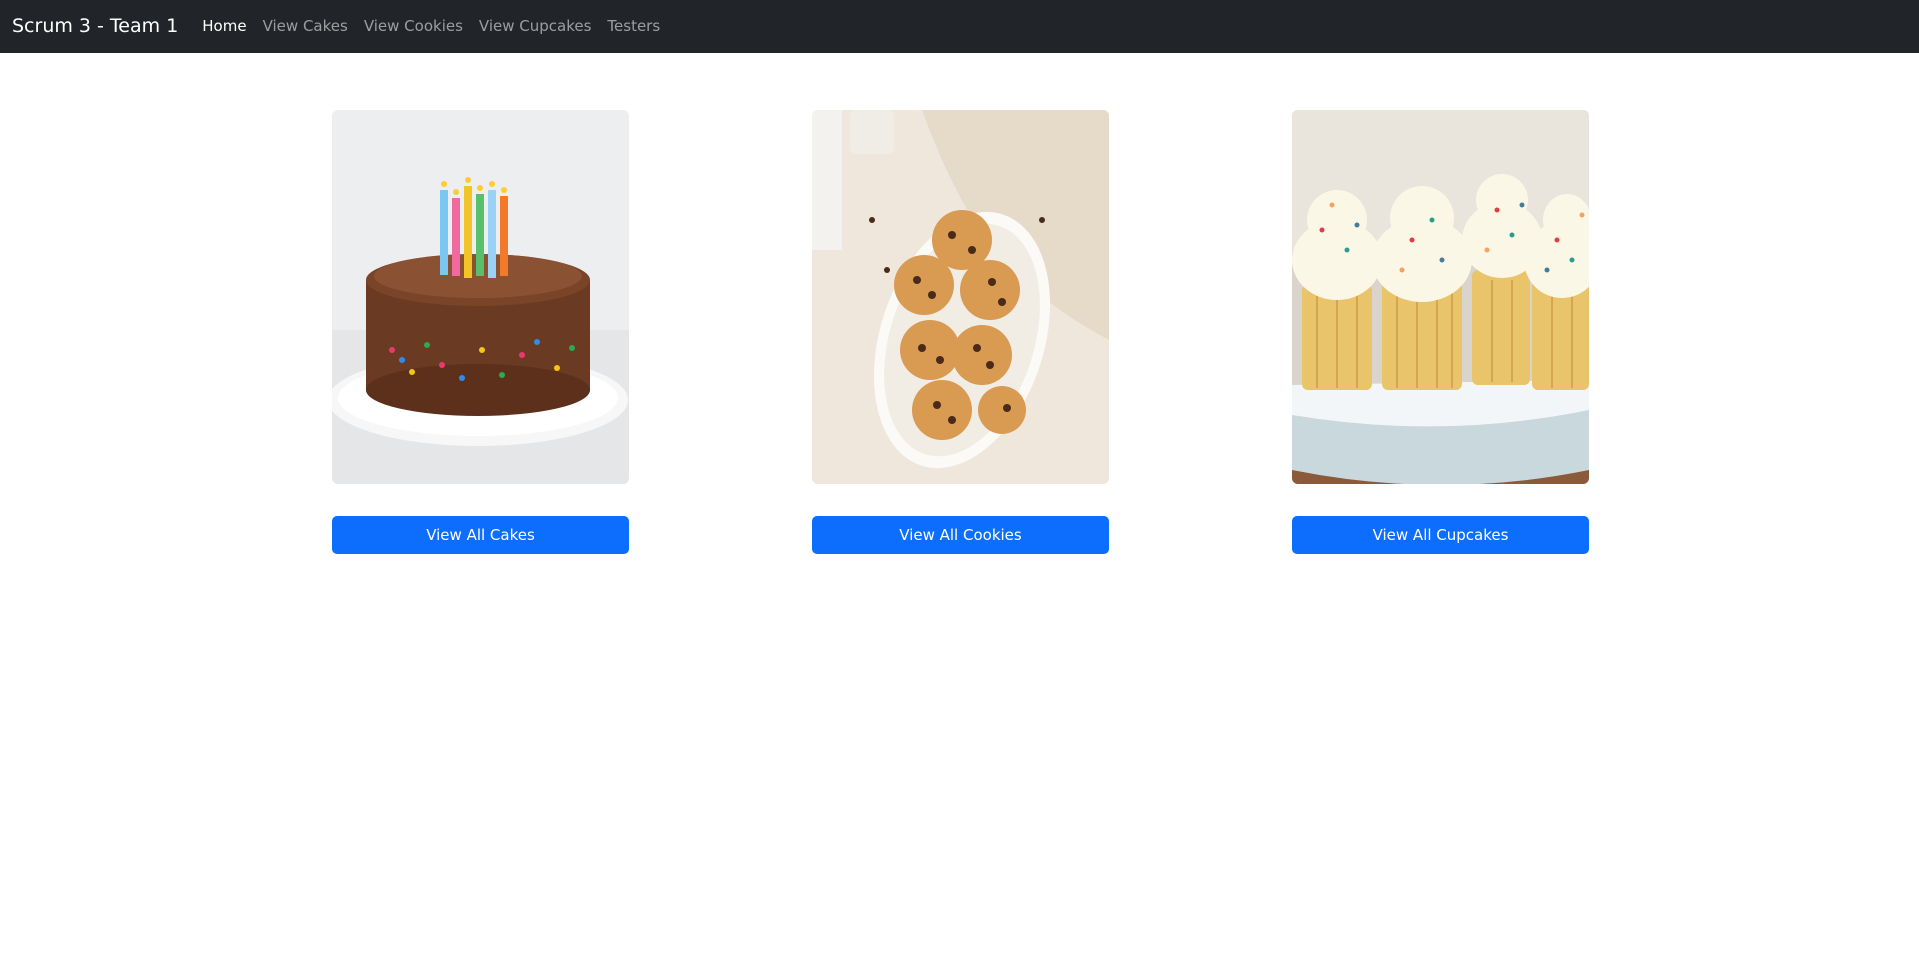 The height and width of the screenshot is (958, 1919). What do you see at coordinates (480, 535) in the screenshot?
I see `view-all-cakes-button: View All Cakes` at bounding box center [480, 535].